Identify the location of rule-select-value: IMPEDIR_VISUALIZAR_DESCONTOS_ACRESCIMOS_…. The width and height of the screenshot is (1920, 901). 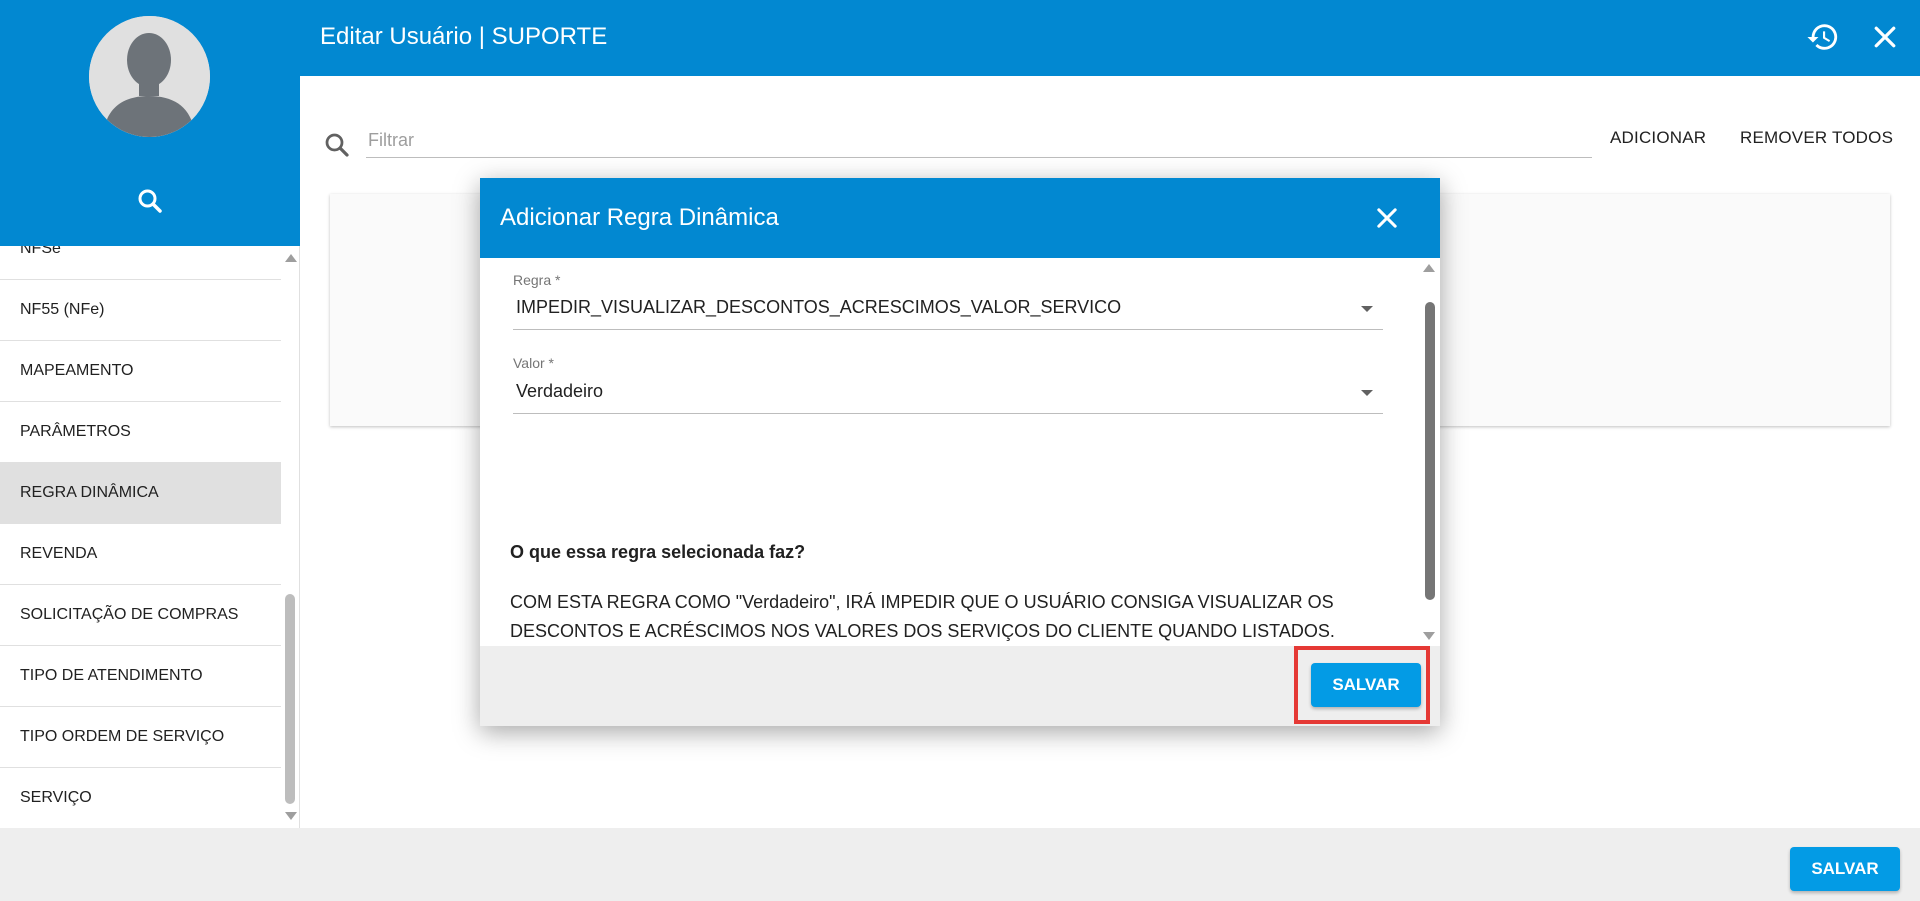
(819, 307).